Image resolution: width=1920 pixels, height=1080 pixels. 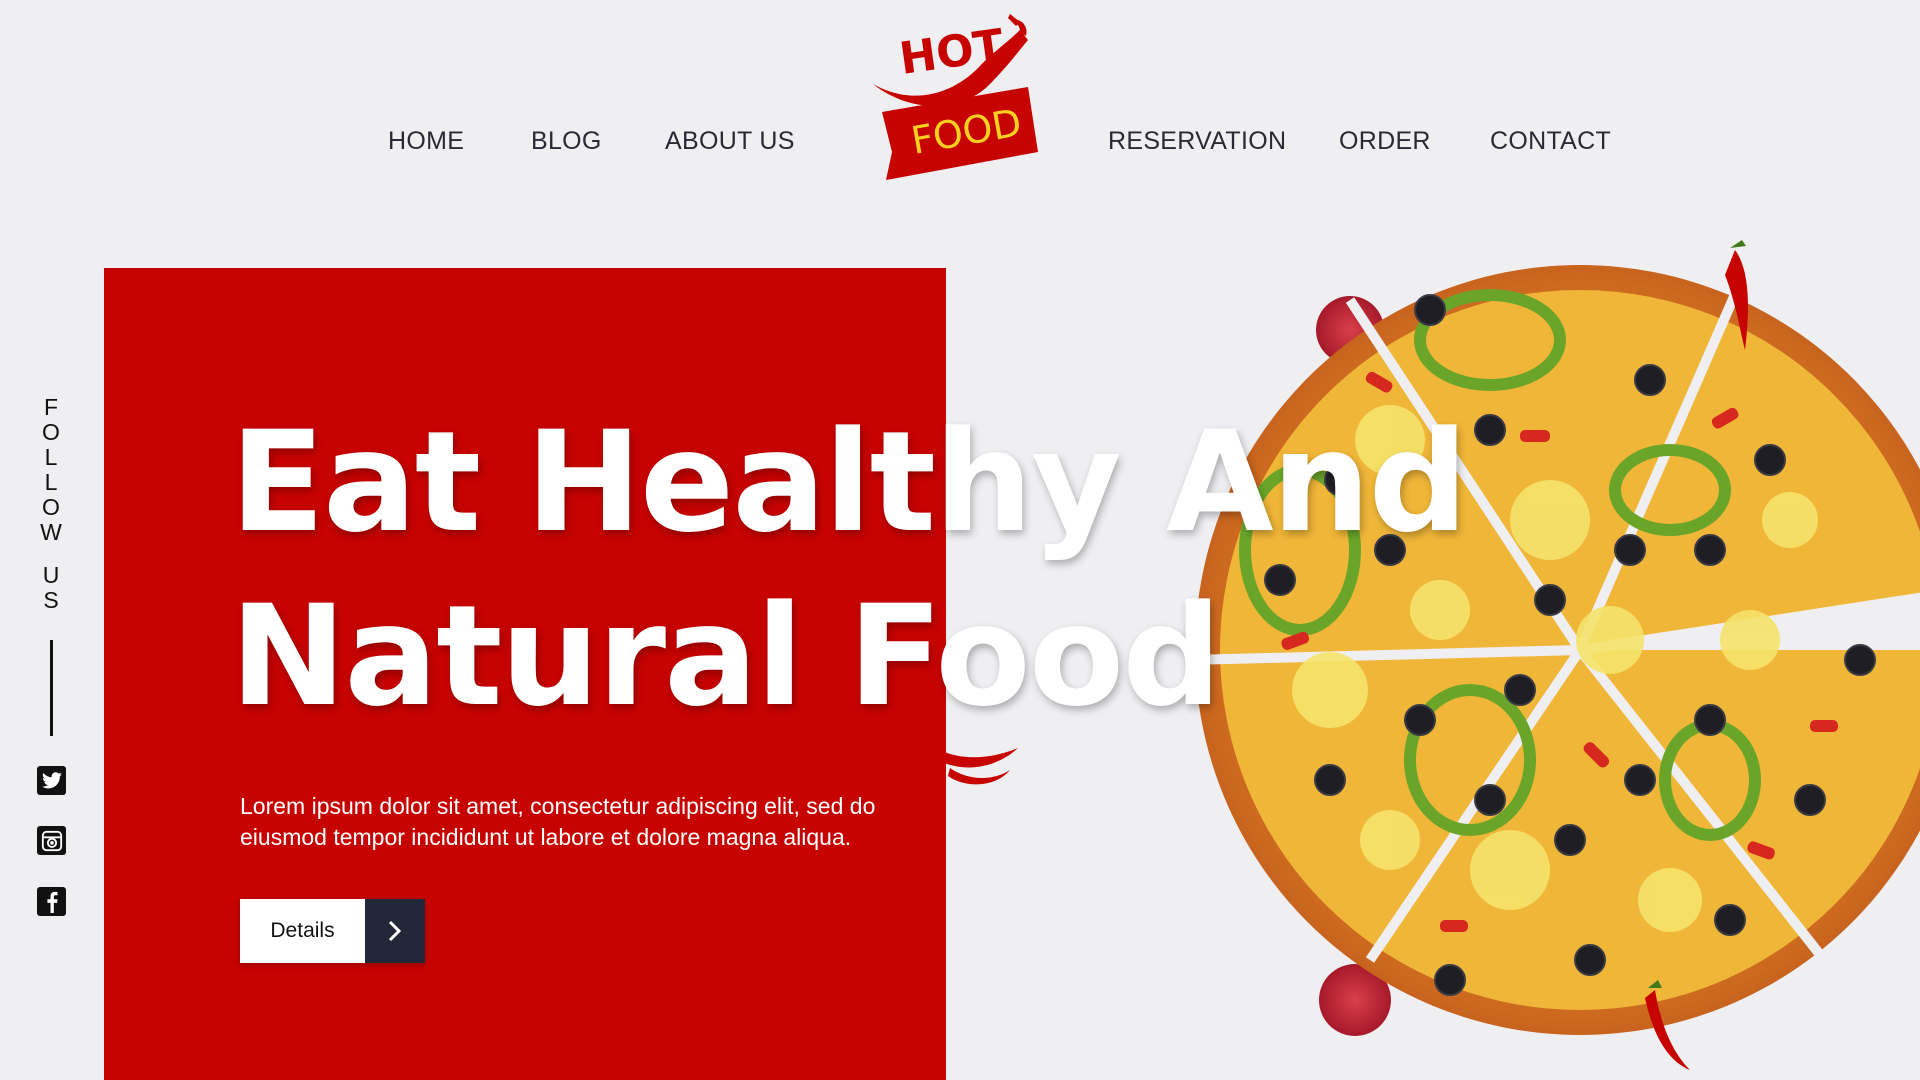 I want to click on nav-reservation: RESERVATION, so click(x=1197, y=141).